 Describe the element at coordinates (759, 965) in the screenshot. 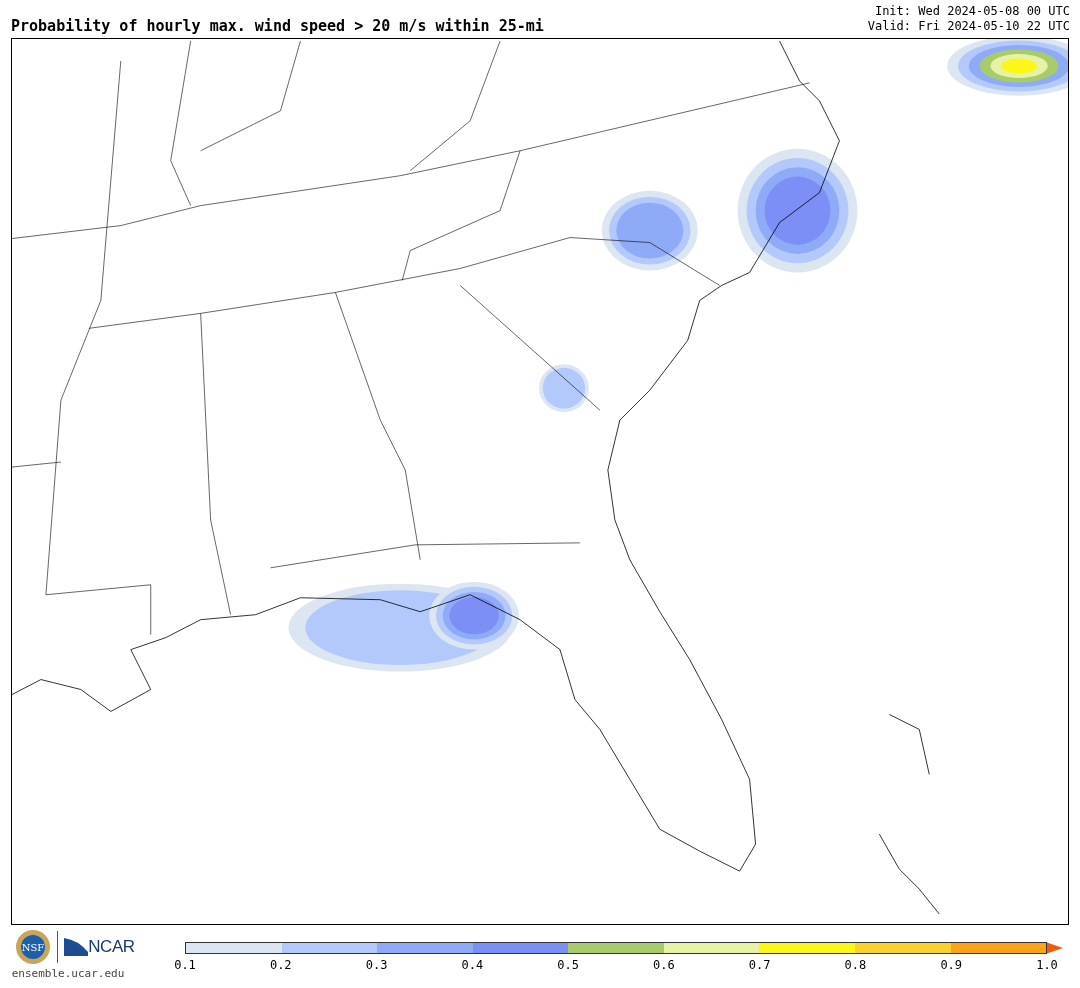

I see `tick-label: 0.7` at that location.